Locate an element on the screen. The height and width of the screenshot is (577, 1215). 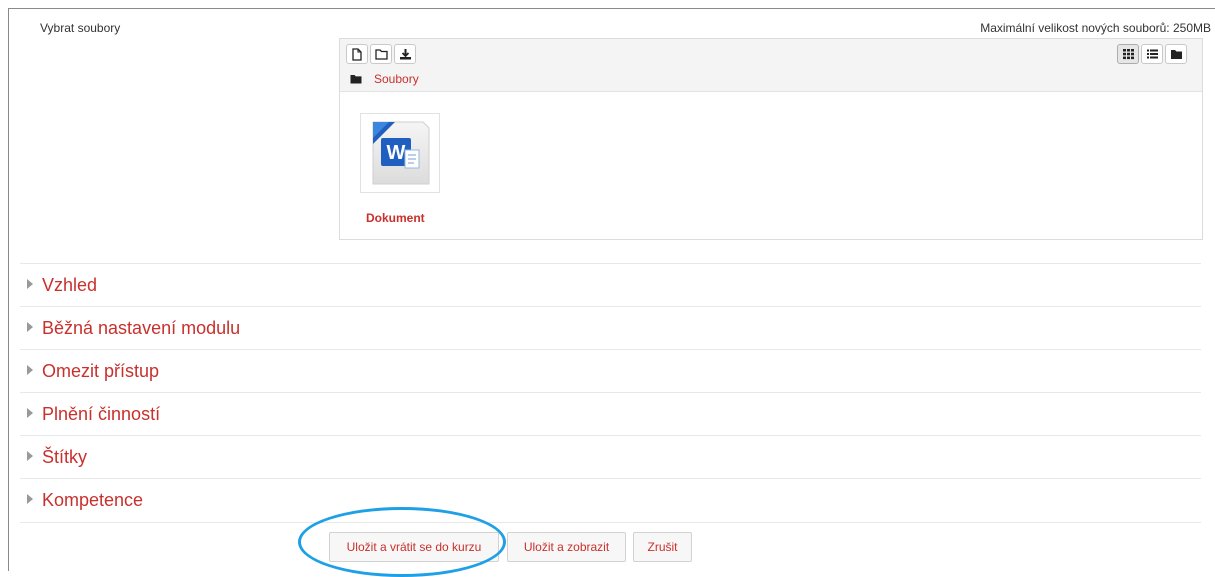
cancel-button: Zrušit is located at coordinates (662, 547).